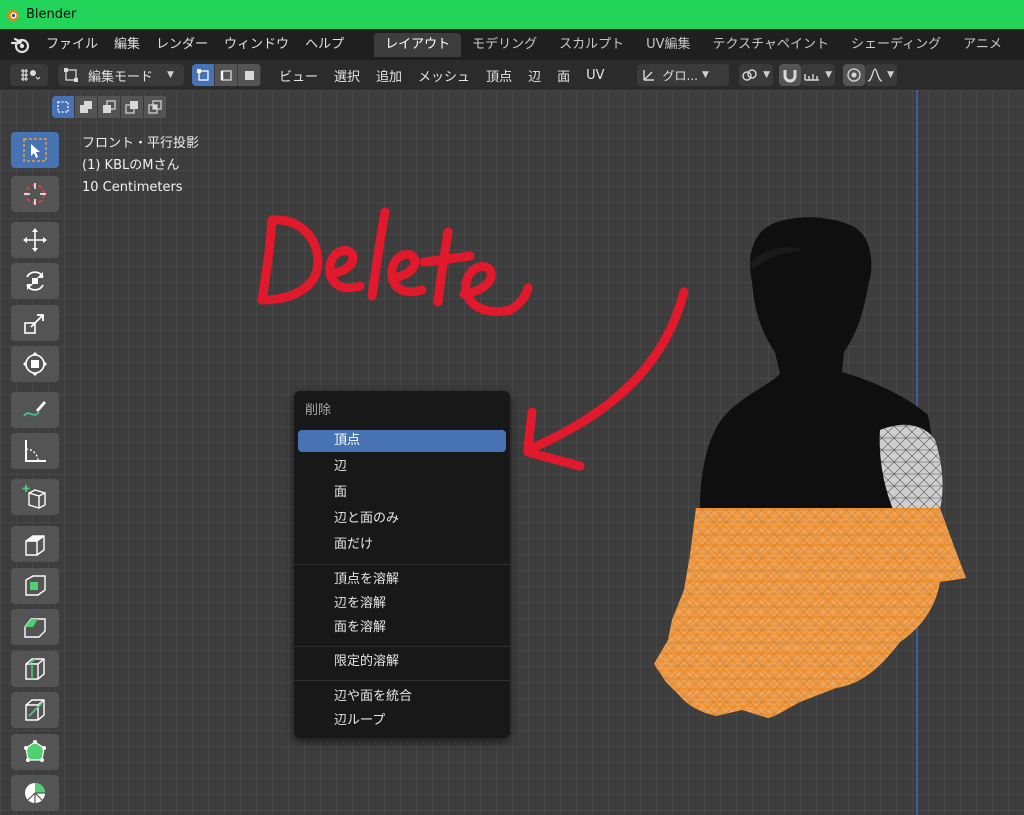  I want to click on menu-help: ヘルプ, so click(324, 44).